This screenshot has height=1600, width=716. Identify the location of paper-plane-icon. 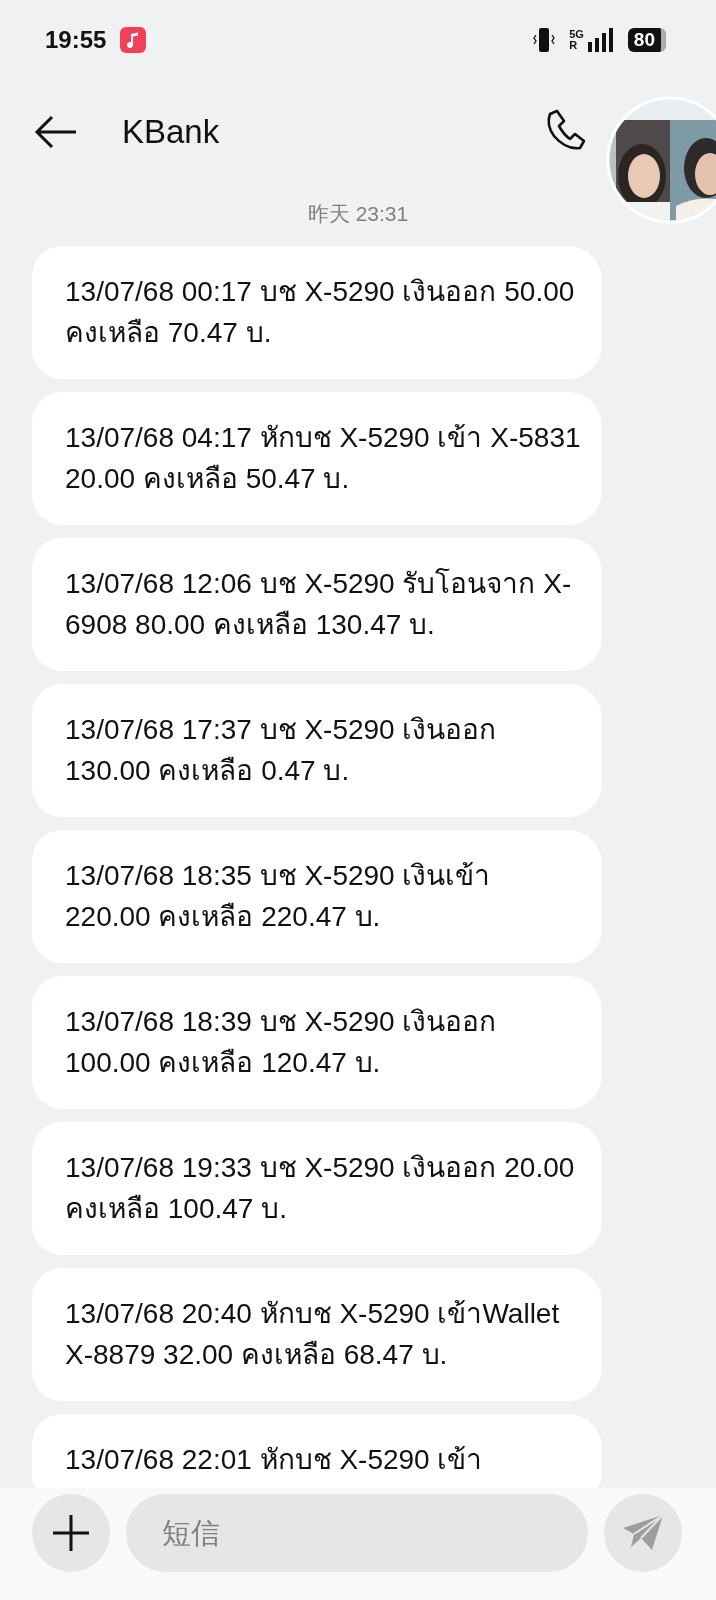
(643, 1533).